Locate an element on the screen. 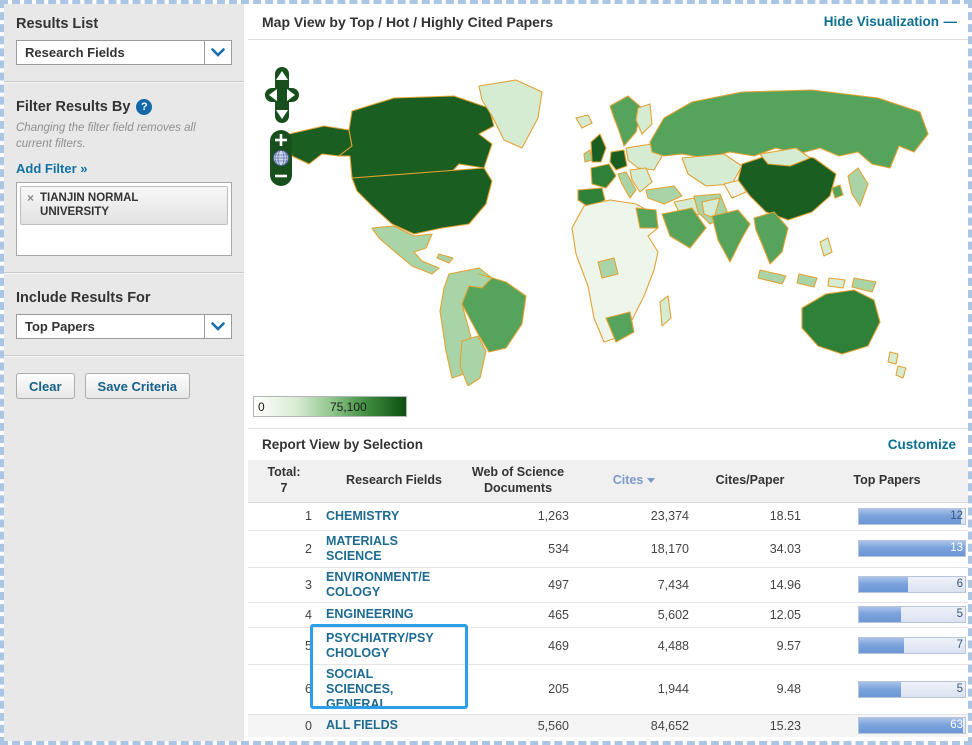 This screenshot has width=972, height=745. map-country-japan is located at coordinates (858, 187).